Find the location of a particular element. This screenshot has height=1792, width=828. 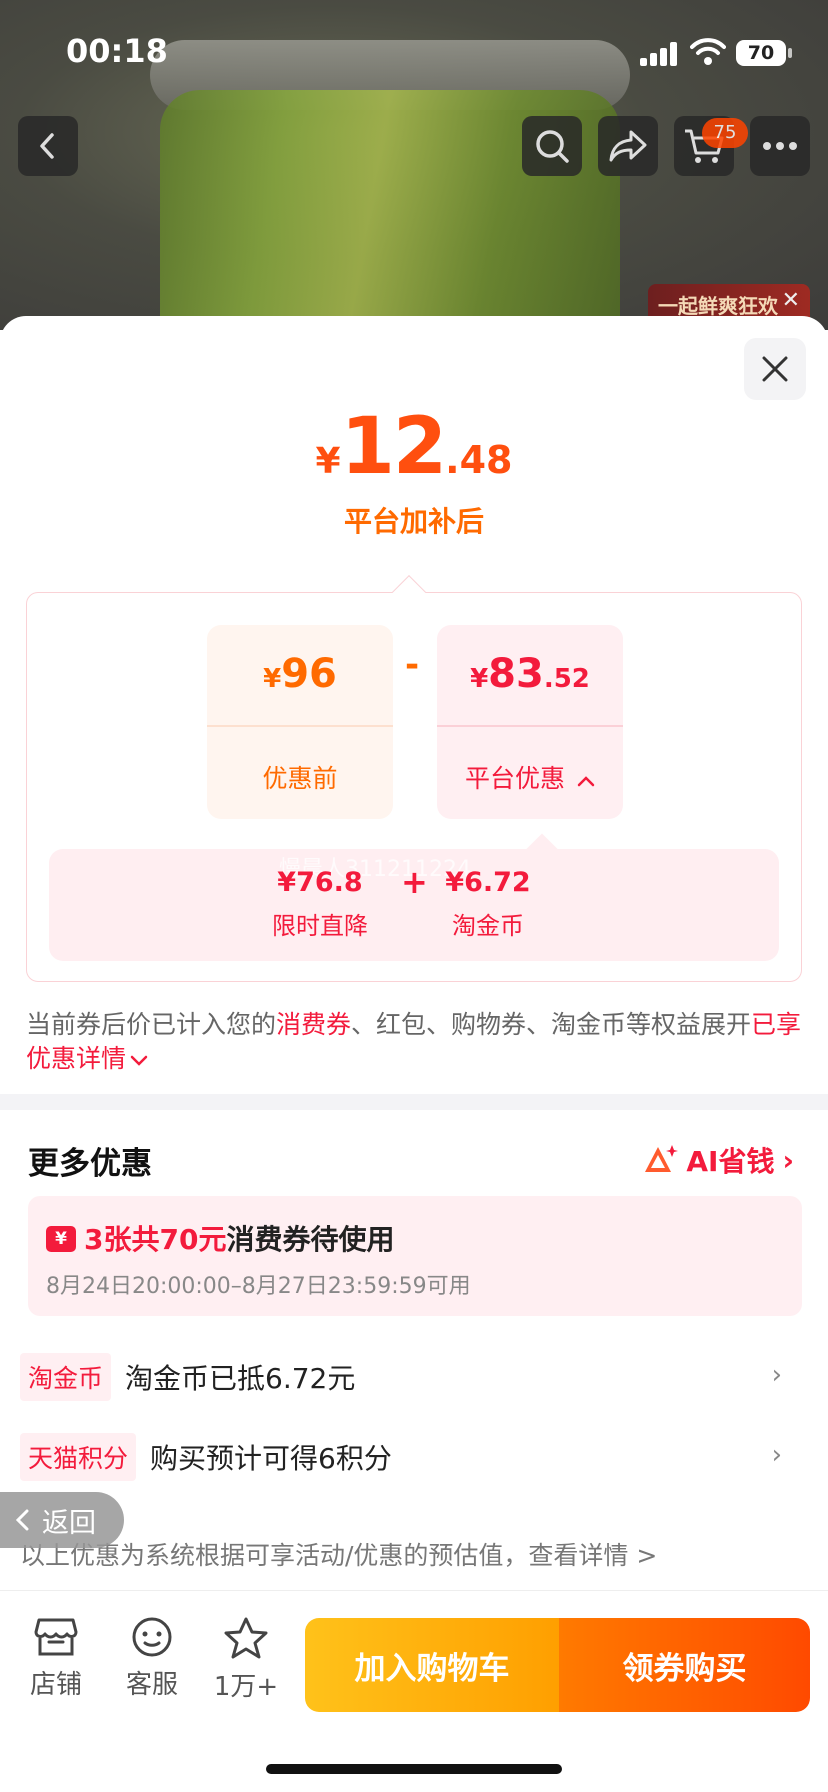

bottom-action-bar: 店铺 客服 1万+ 加入购物车 领券购买 is located at coordinates (414, 1671).